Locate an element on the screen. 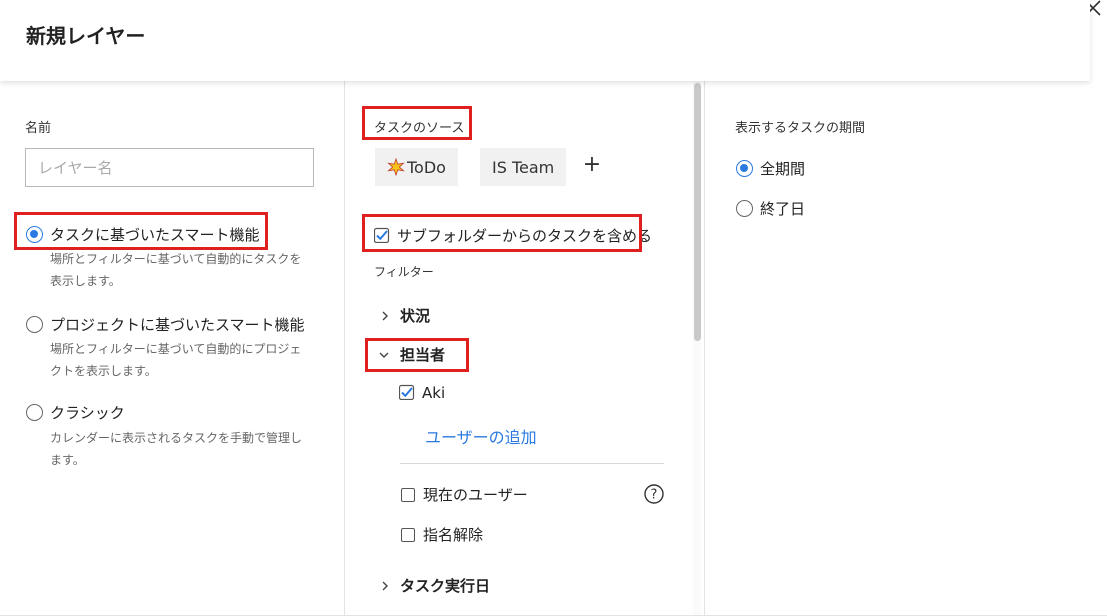 This screenshot has width=1107, height=616. radio-end-date: 終了日 is located at coordinates (770, 208).